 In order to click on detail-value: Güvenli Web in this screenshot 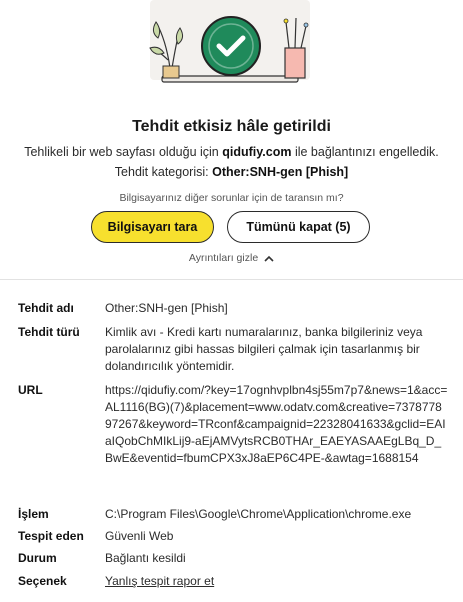, I will do `click(139, 536)`.